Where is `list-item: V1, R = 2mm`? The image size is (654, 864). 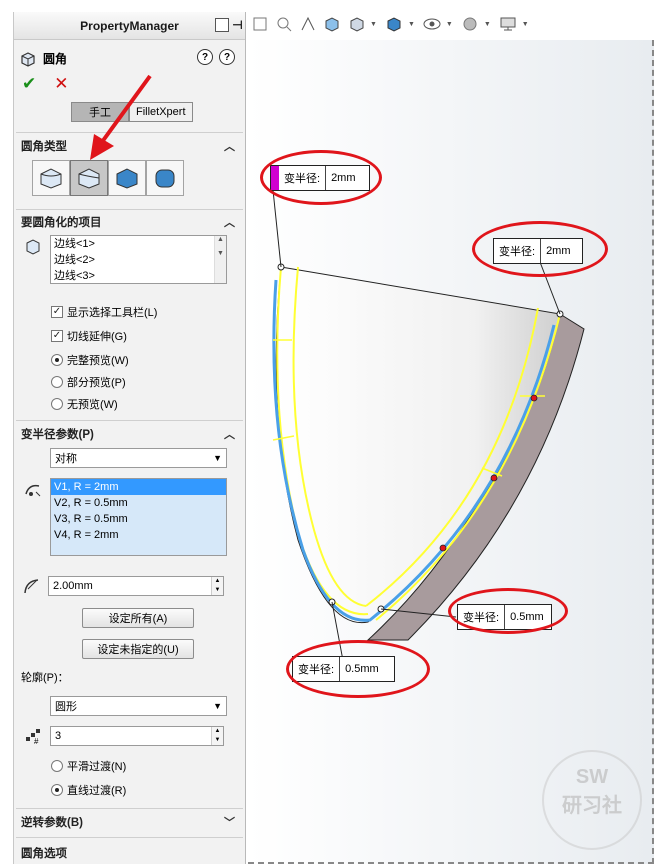 list-item: V1, R = 2mm is located at coordinates (138, 487).